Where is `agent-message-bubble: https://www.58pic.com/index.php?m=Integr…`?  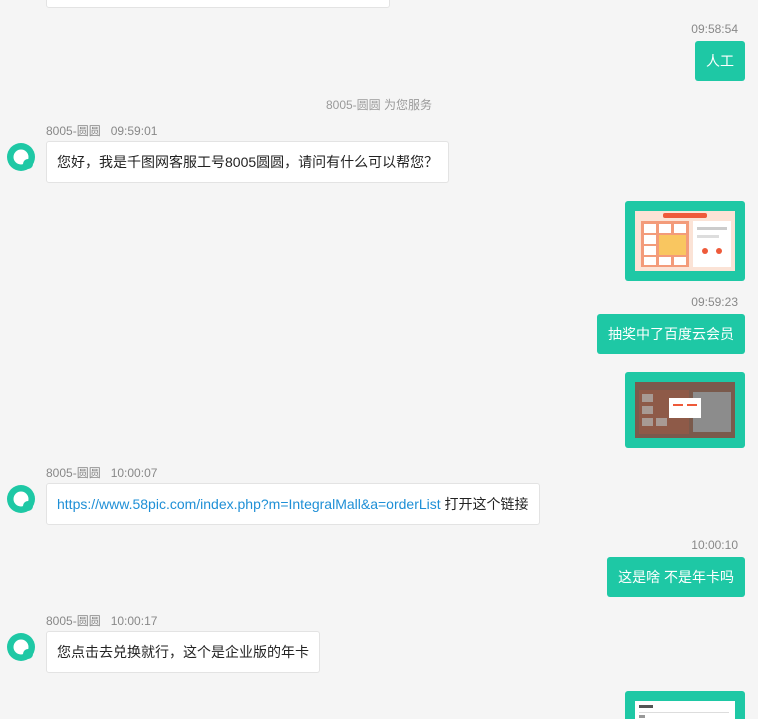
agent-message-bubble: https://www.58pic.com/index.php?m=Integr… is located at coordinates (293, 504).